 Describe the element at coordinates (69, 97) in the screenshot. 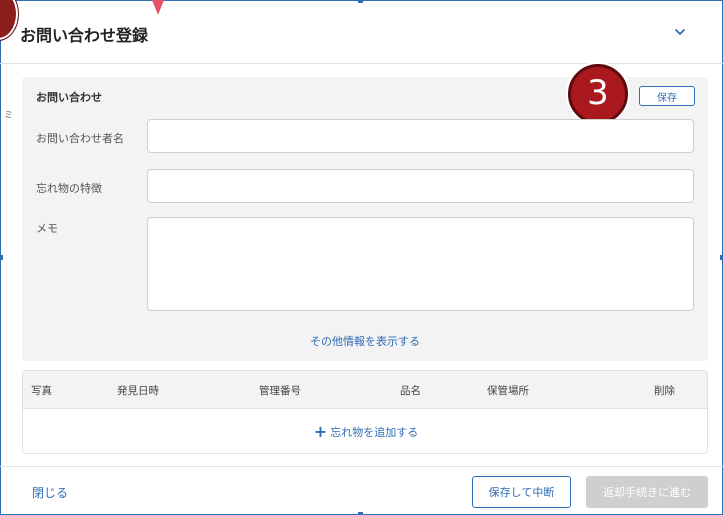

I see `inquiry-section-title: お問い合わせ` at that location.